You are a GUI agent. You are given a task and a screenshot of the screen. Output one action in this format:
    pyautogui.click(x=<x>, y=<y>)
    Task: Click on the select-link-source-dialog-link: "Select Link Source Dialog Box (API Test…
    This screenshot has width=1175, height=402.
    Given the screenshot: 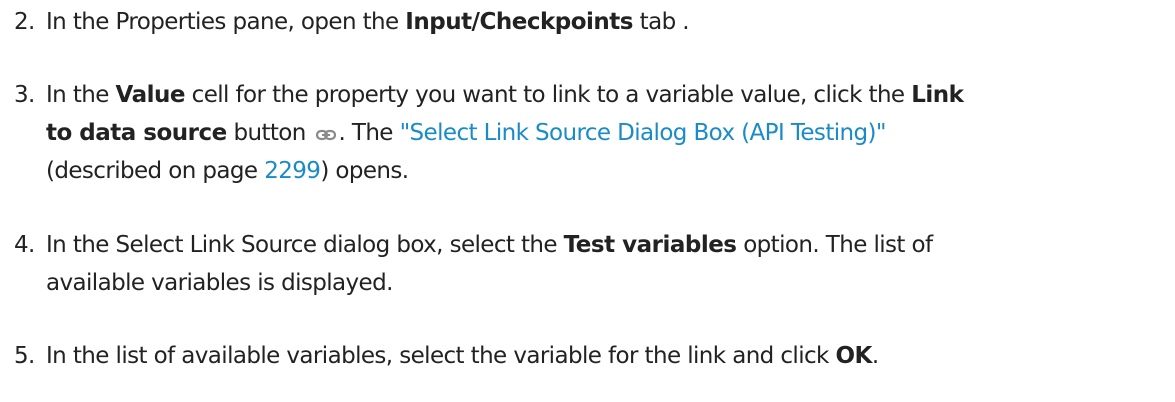 What is the action you would take?
    pyautogui.click(x=643, y=133)
    